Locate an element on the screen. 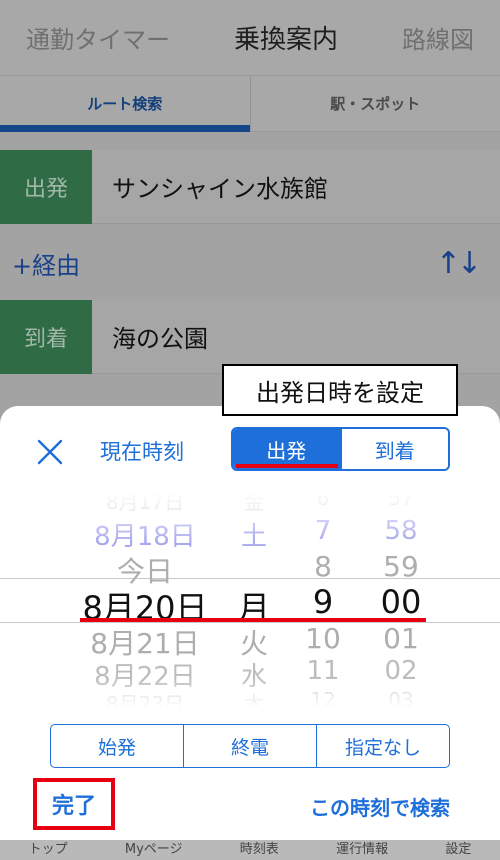  picker-minute-selected: 00 is located at coordinates (401, 602).